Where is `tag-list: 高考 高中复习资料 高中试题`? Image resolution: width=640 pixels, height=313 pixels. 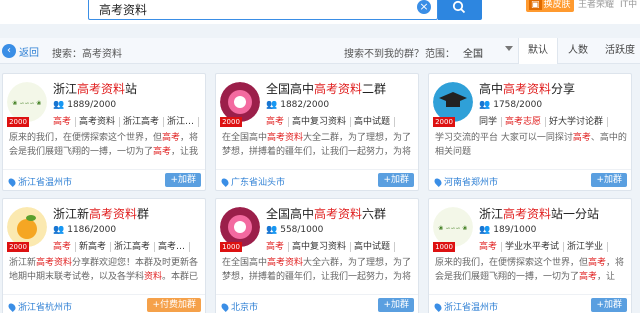 tag-list: 高考 高中复习资料 高中试题 is located at coordinates (341, 245).